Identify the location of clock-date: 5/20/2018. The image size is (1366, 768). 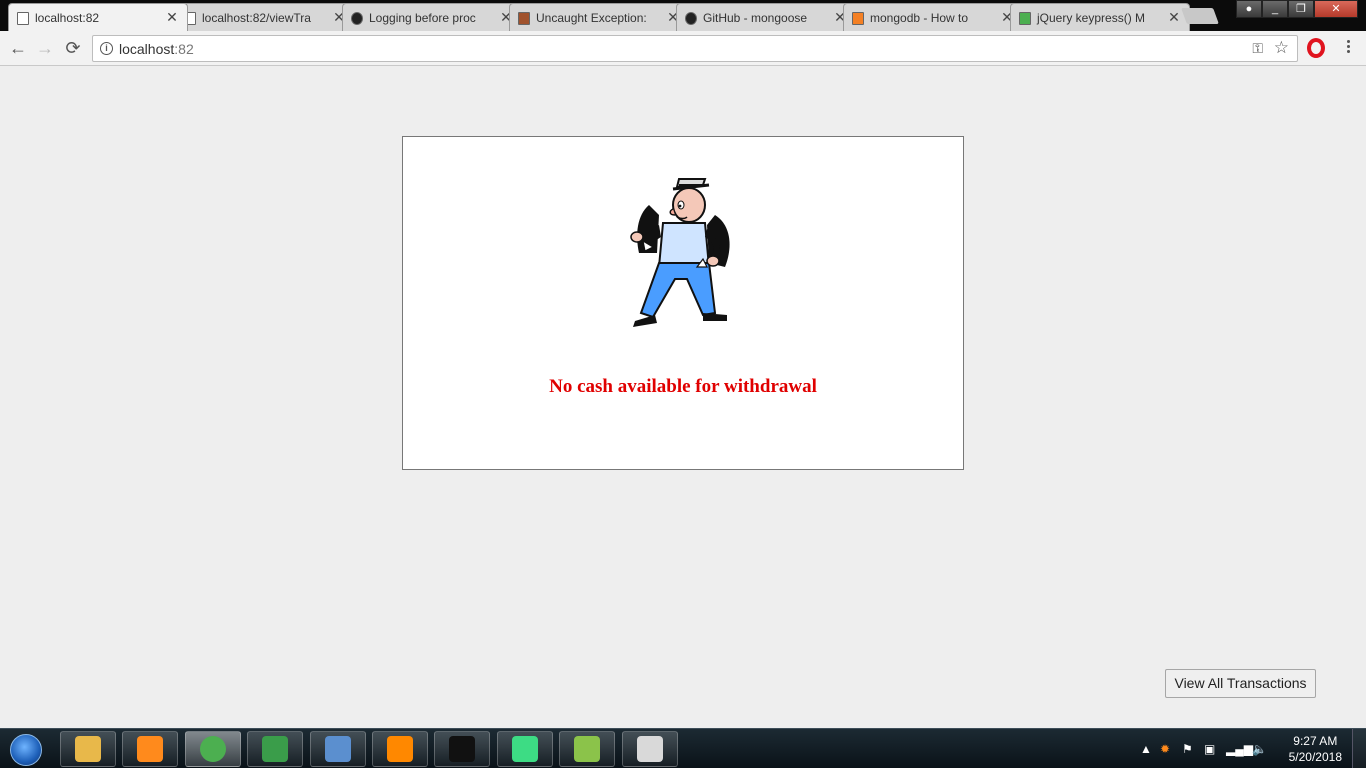
(1315, 757).